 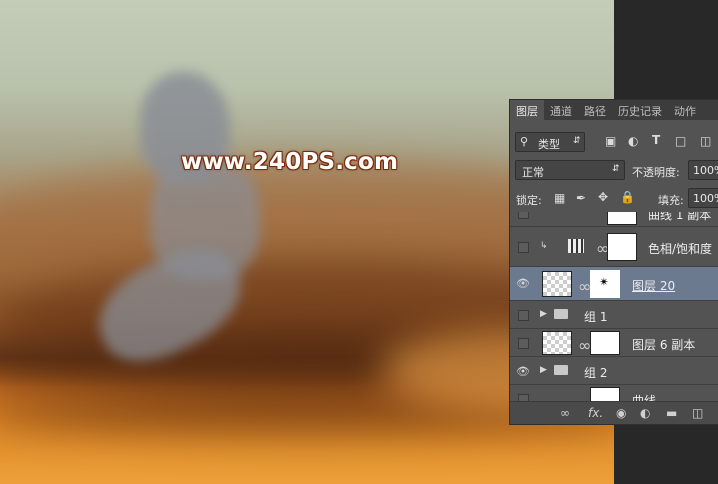 I want to click on workspace-background-lower, so click(x=666, y=454).